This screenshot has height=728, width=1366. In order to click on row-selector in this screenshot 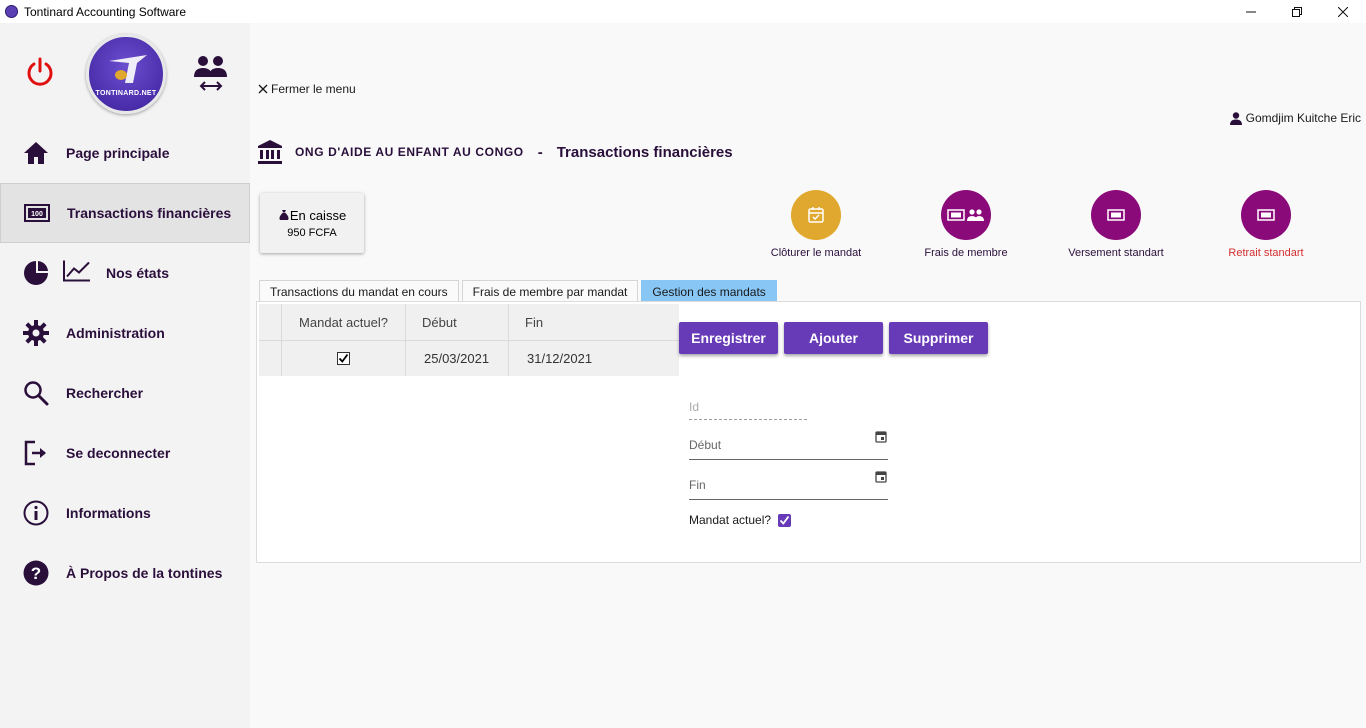, I will do `click(270, 358)`.